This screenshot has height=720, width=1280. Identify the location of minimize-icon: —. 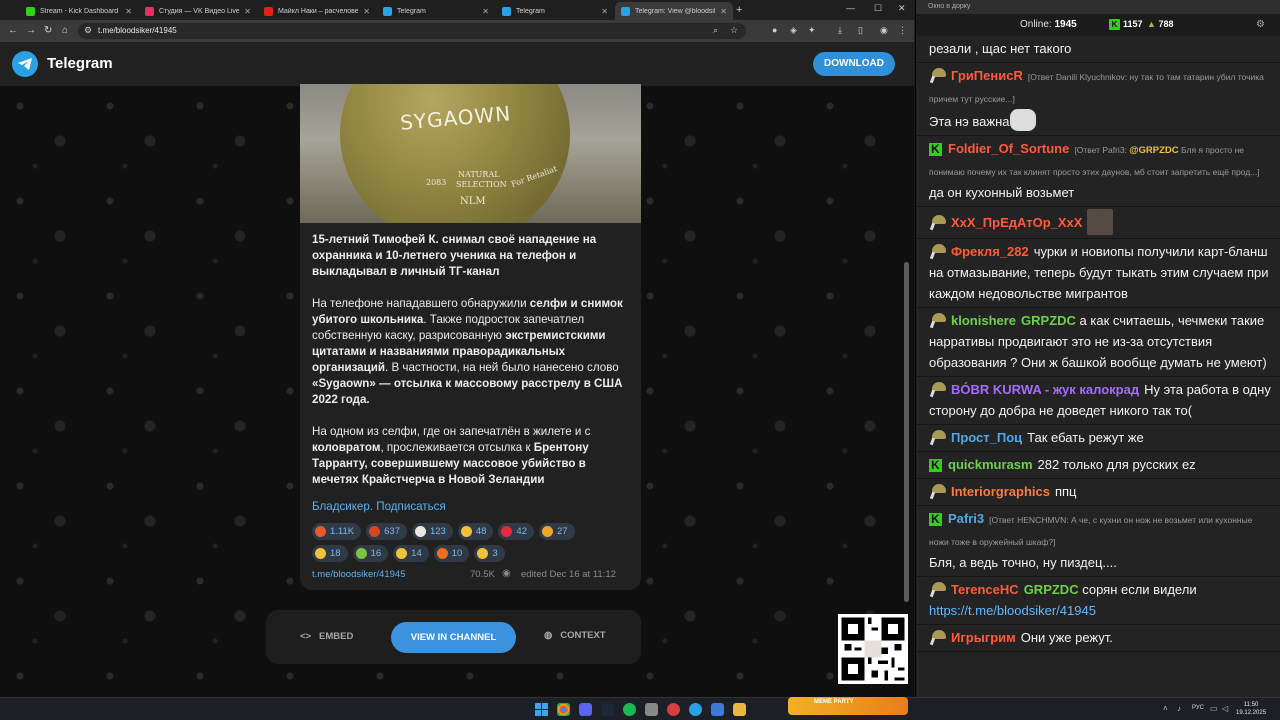
(850, 8).